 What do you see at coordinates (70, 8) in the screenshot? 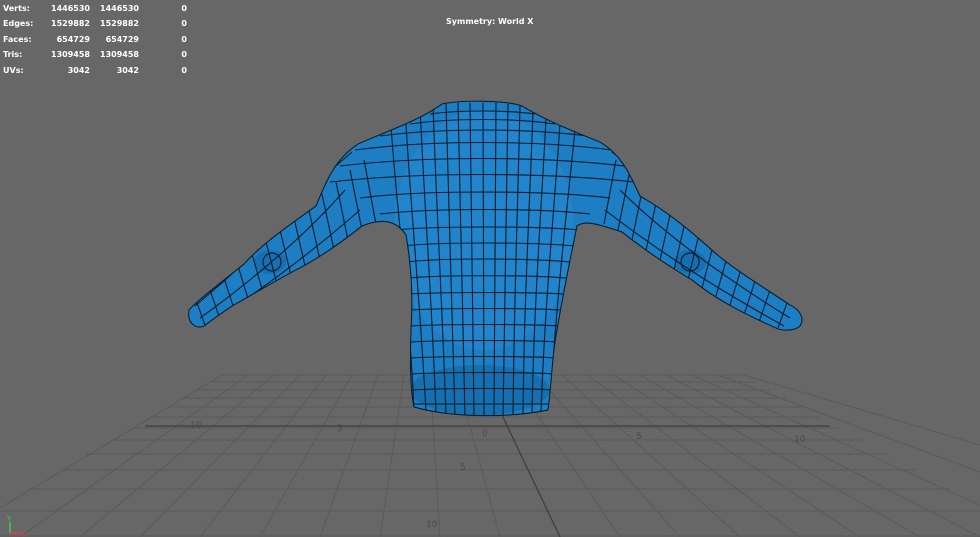
I see `hud-value-v1: 1446530` at bounding box center [70, 8].